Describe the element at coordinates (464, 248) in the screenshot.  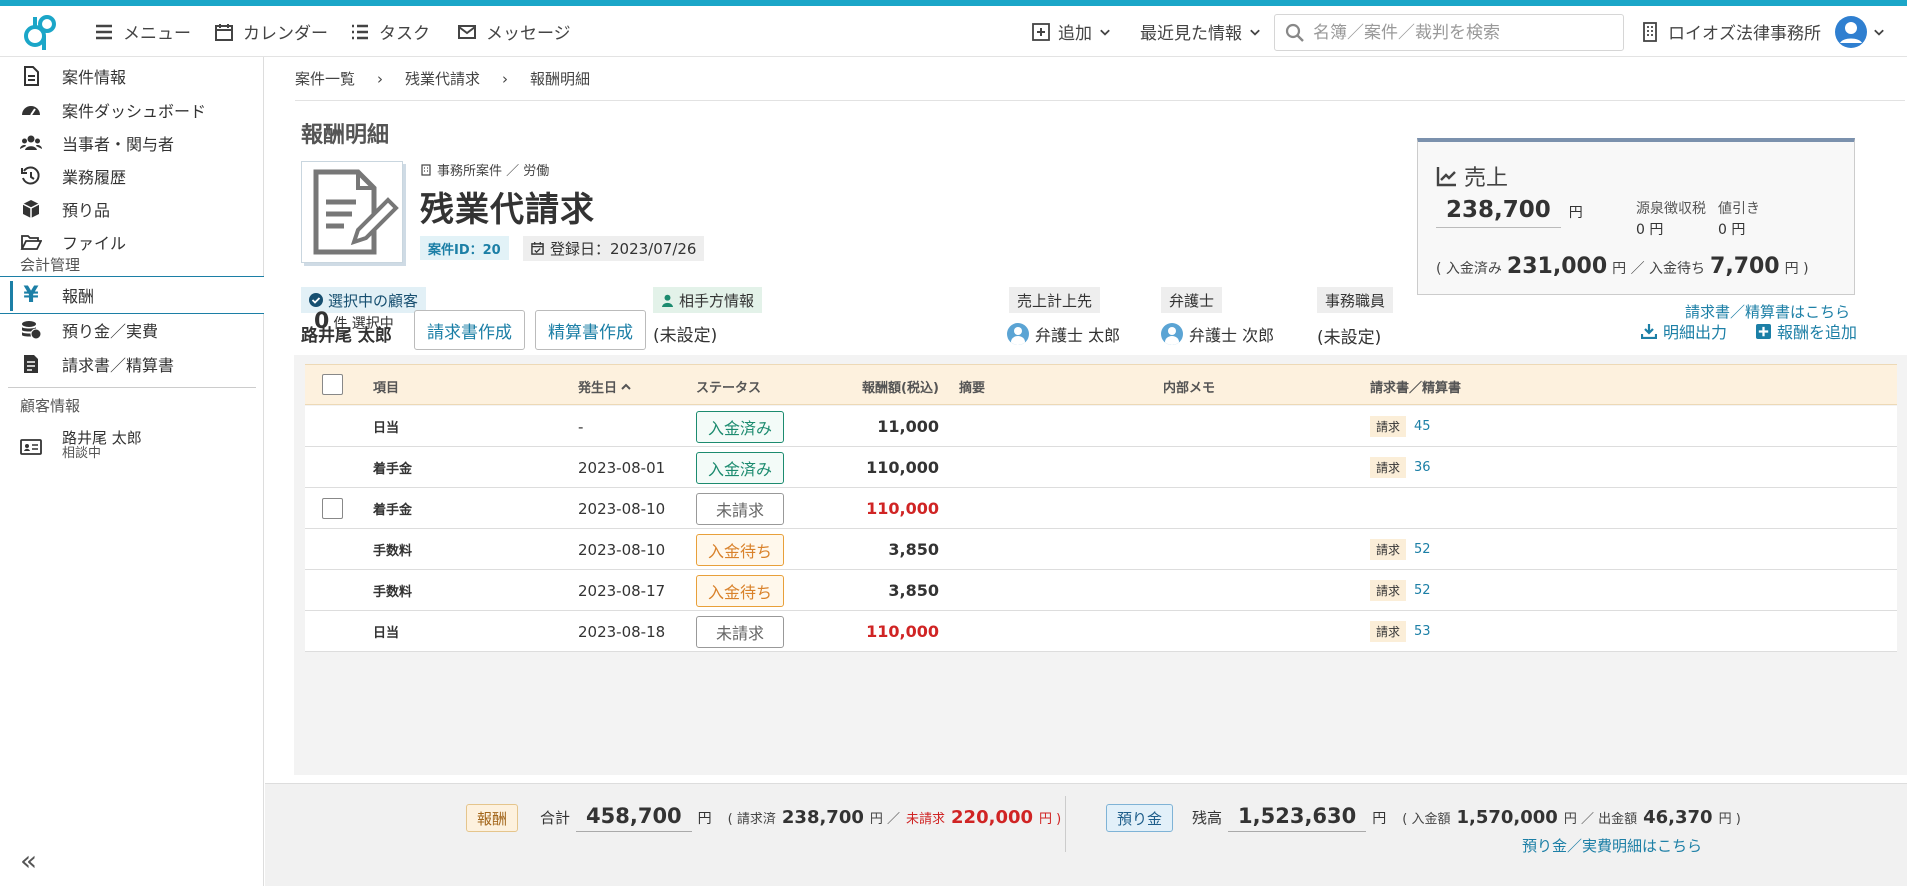
I see `case-id-badge: 案件ID：20` at that location.